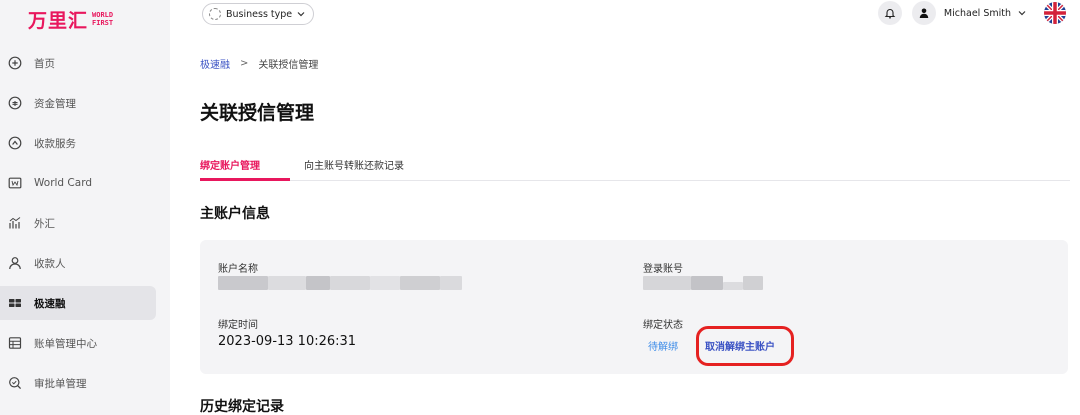 This screenshot has height=415, width=1080. What do you see at coordinates (15, 303) in the screenshot?
I see `quick-finance-icon` at bounding box center [15, 303].